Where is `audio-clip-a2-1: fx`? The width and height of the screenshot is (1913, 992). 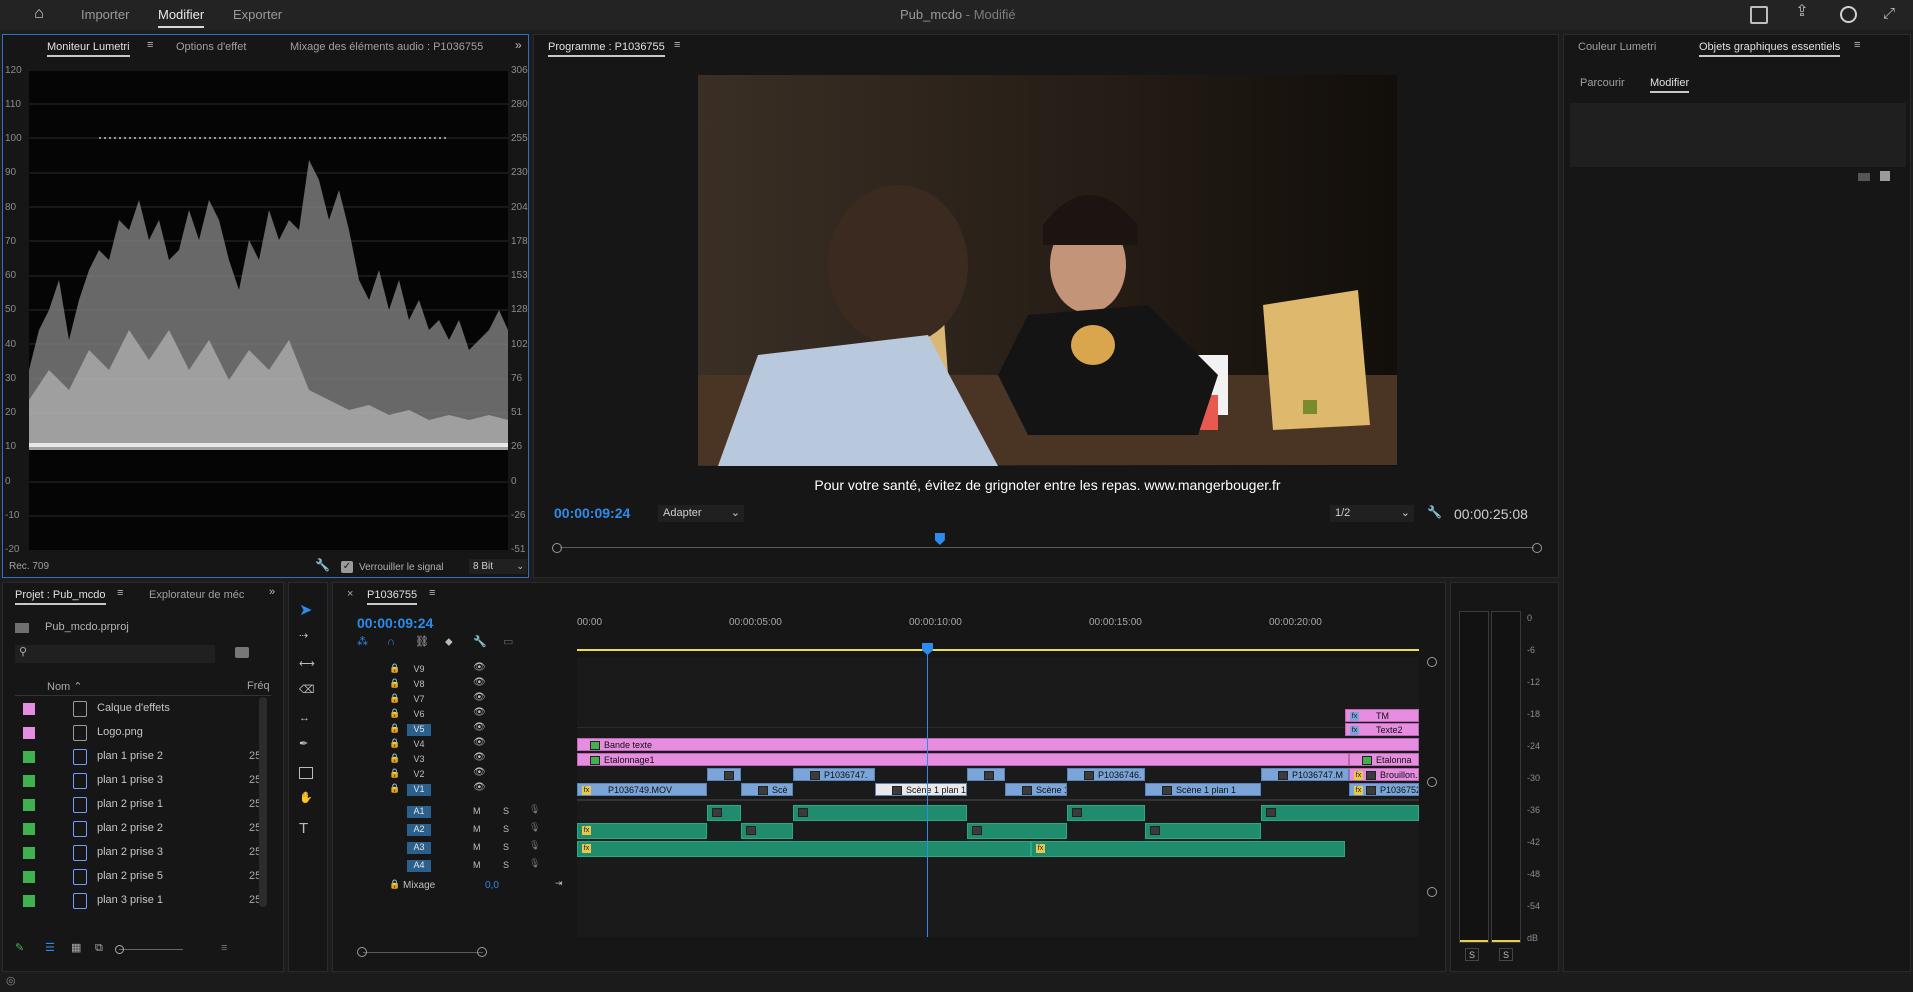
audio-clip-a2-1: fx is located at coordinates (642, 831).